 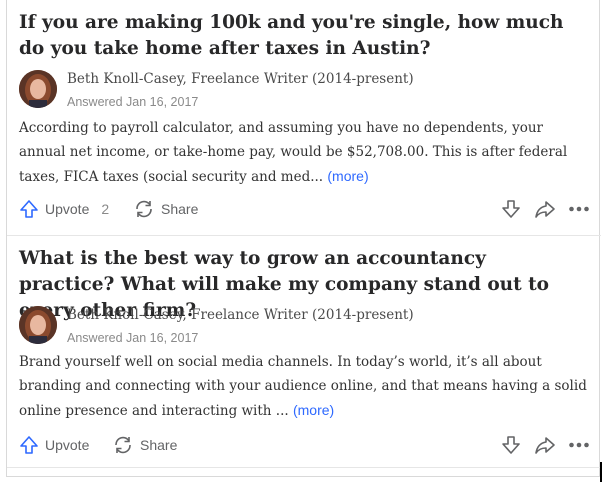 What do you see at coordinates (601, 472) in the screenshot?
I see `text-cursor` at bounding box center [601, 472].